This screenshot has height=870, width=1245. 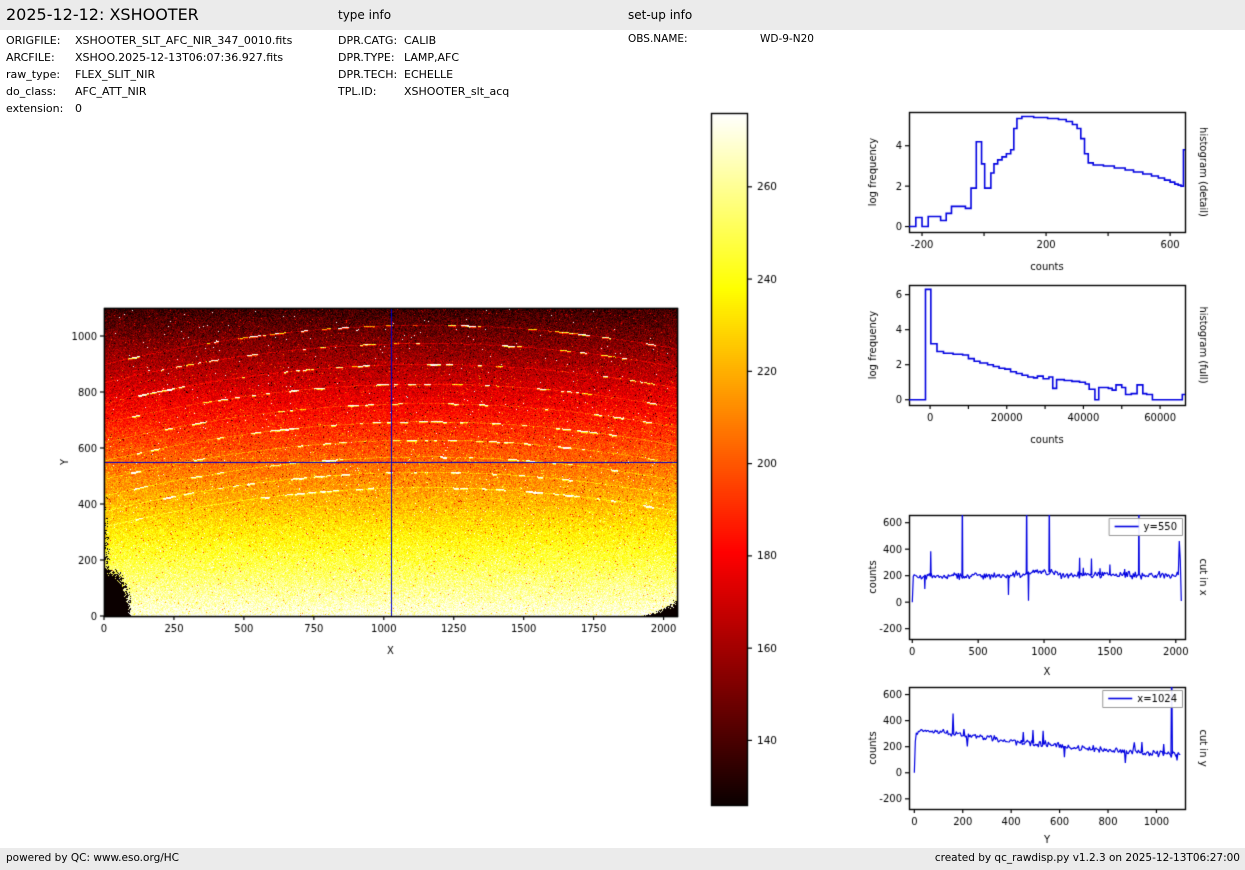 What do you see at coordinates (366, 57) in the screenshot?
I see `field-label: DPR.TYPE:` at bounding box center [366, 57].